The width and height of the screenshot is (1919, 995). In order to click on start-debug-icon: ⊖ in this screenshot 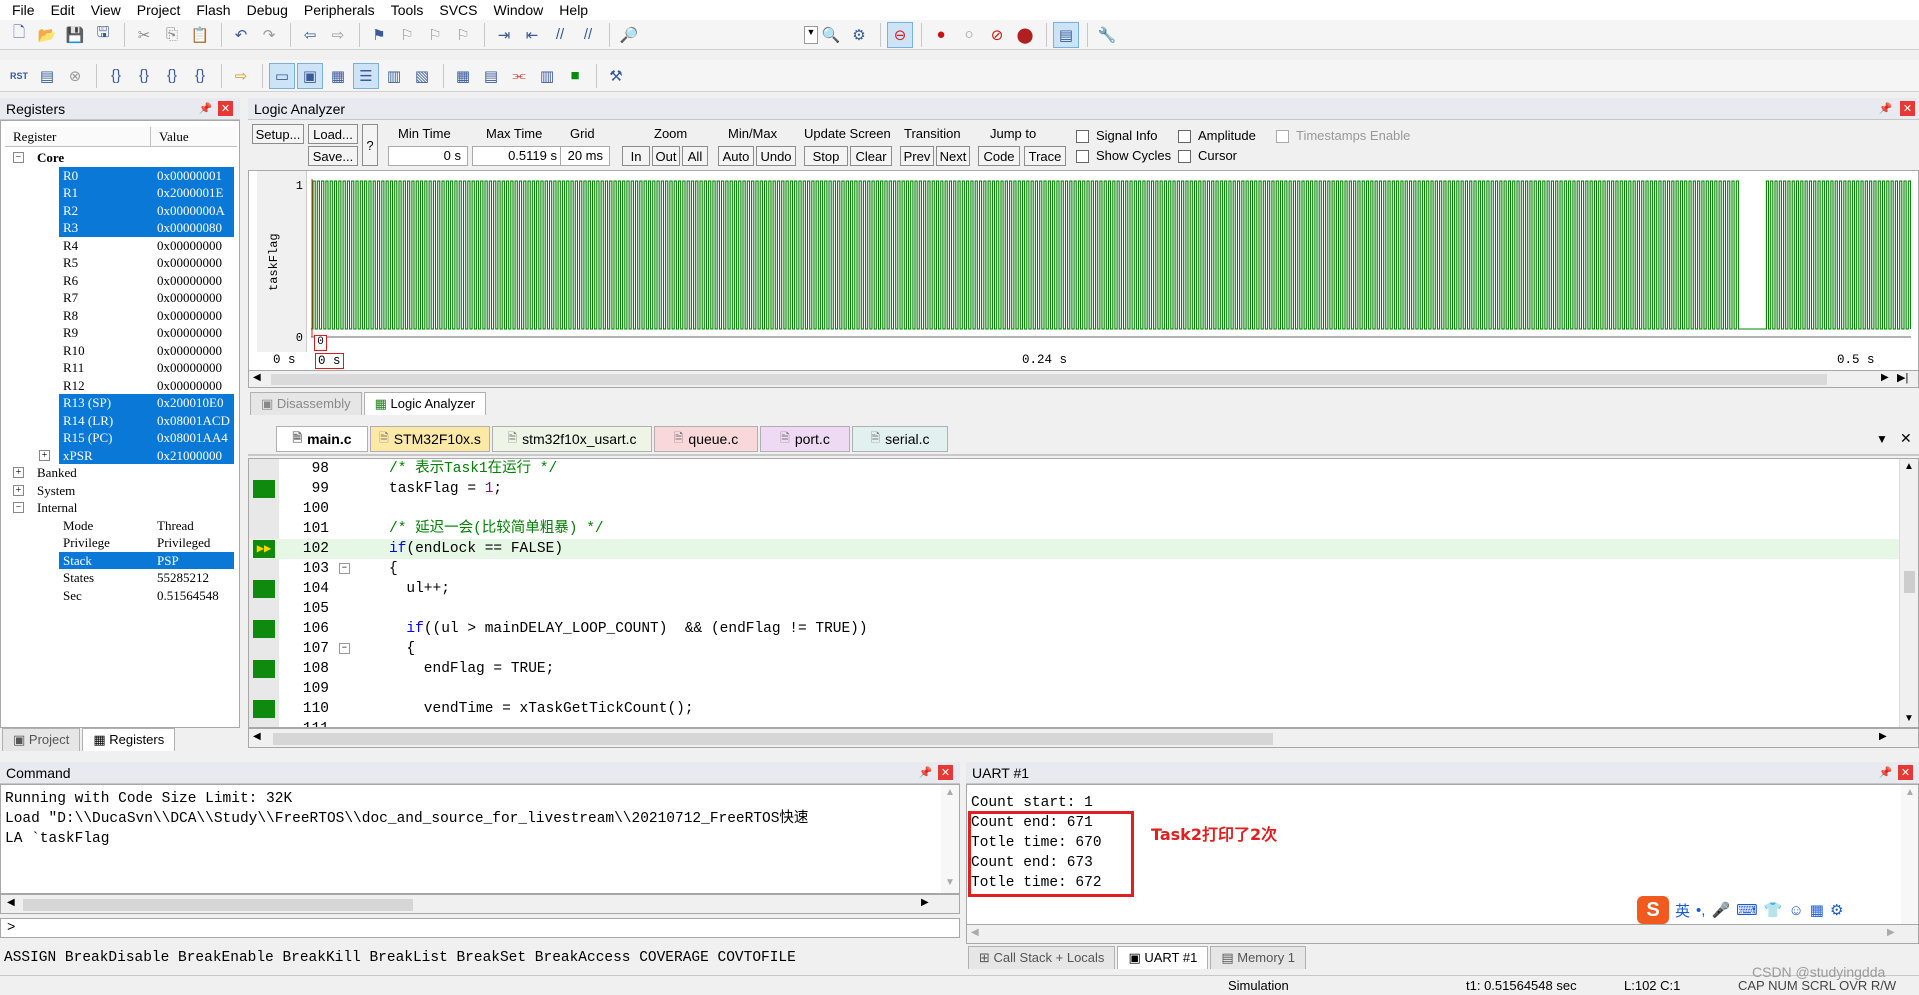, I will do `click(900, 34)`.